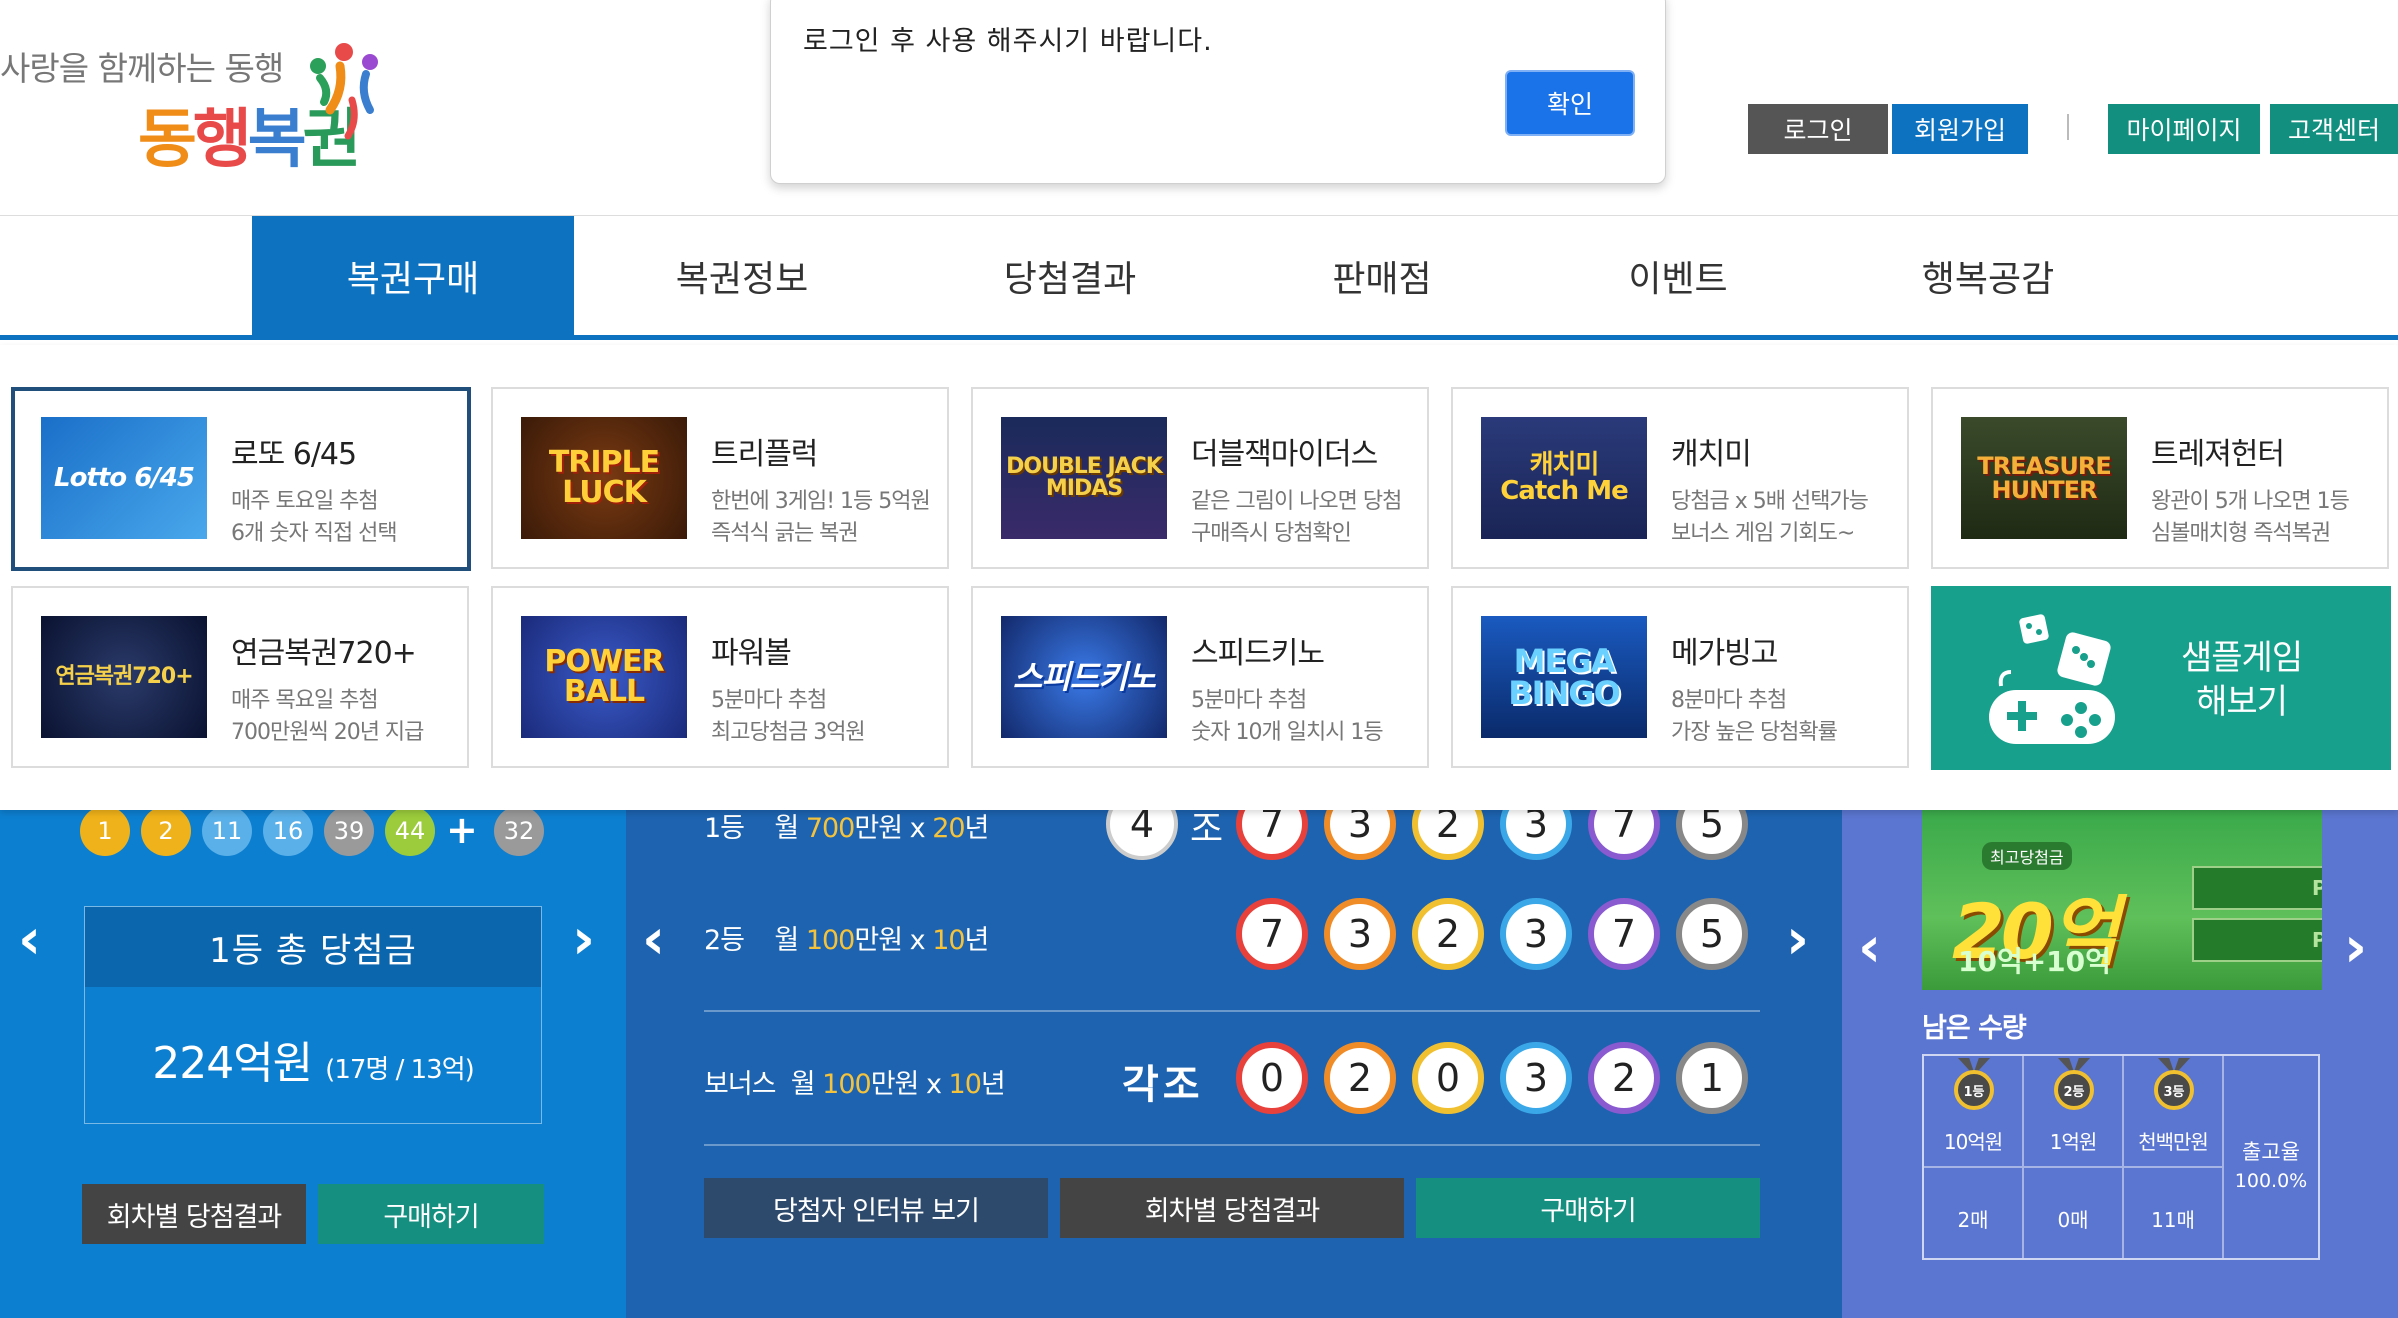 The image size is (2398, 1318). What do you see at coordinates (788, 732) in the screenshot?
I see `game-desc: 최고당첨금 3억원` at bounding box center [788, 732].